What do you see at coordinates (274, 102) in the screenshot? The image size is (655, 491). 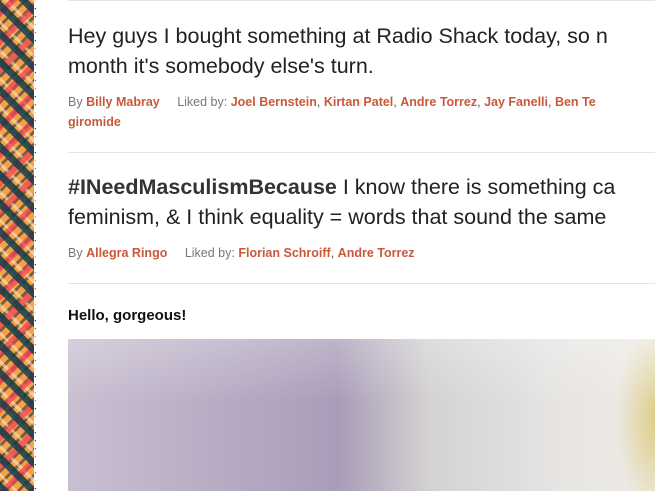 I see `liker-link: Joel Bernstein` at bounding box center [274, 102].